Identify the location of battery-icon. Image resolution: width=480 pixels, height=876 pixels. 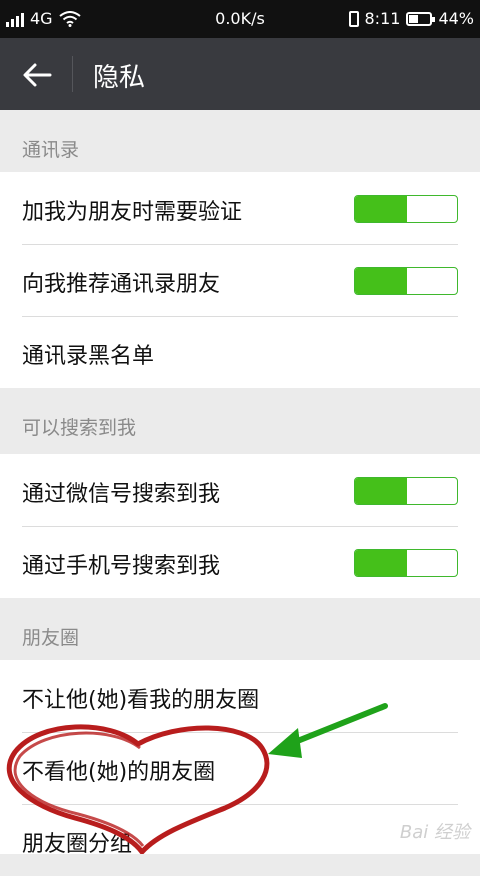
(421, 18).